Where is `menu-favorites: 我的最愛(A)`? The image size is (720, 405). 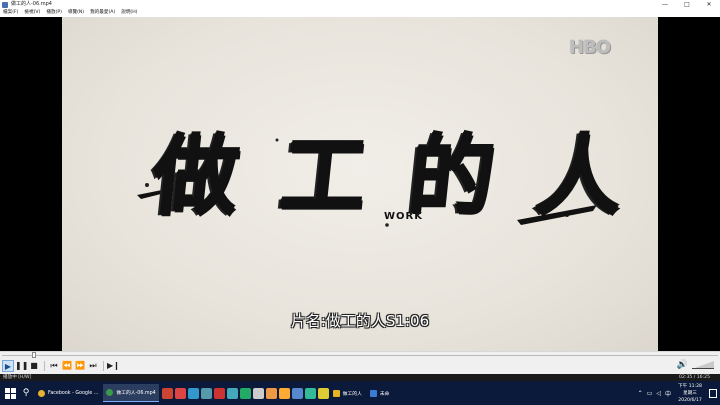 menu-favorites: 我的最愛(A) is located at coordinates (102, 13).